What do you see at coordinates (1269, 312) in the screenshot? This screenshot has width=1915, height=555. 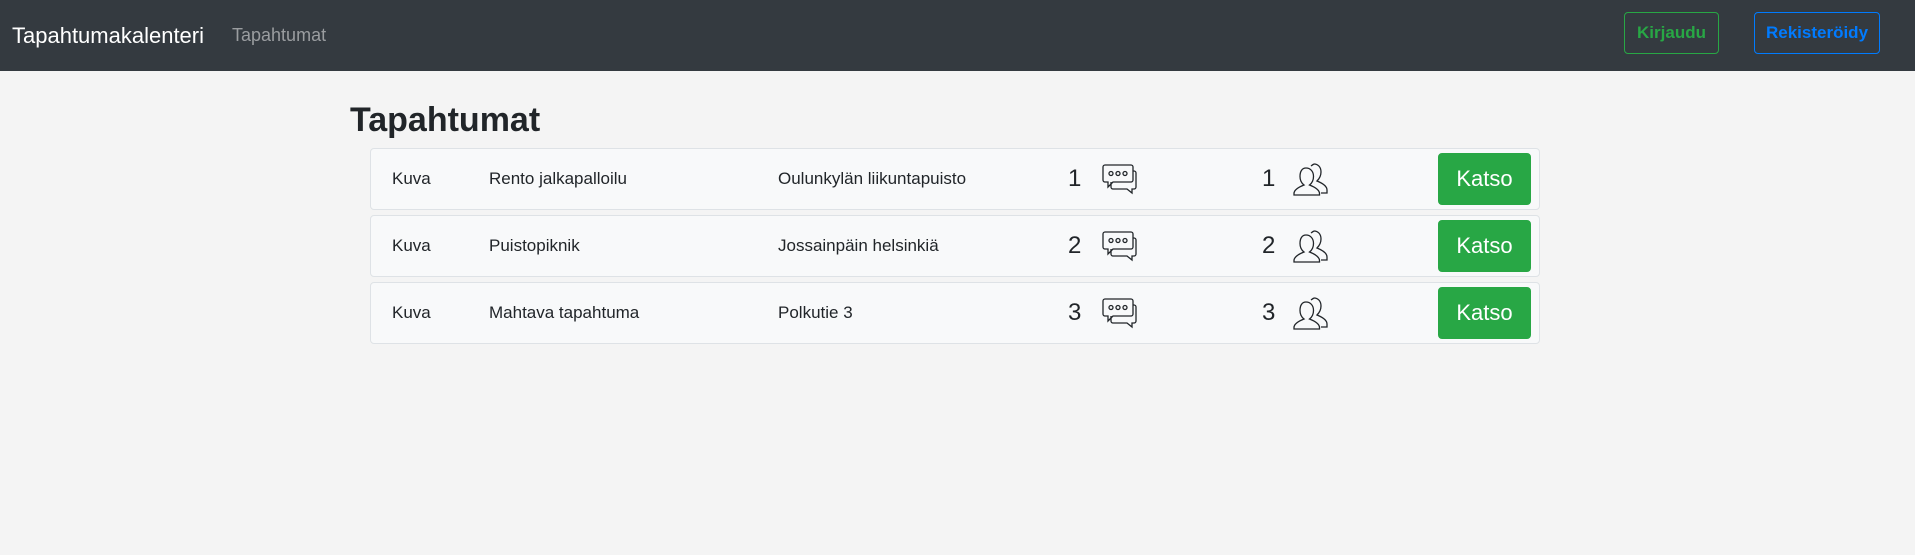 I see `participant-count: 3` at bounding box center [1269, 312].